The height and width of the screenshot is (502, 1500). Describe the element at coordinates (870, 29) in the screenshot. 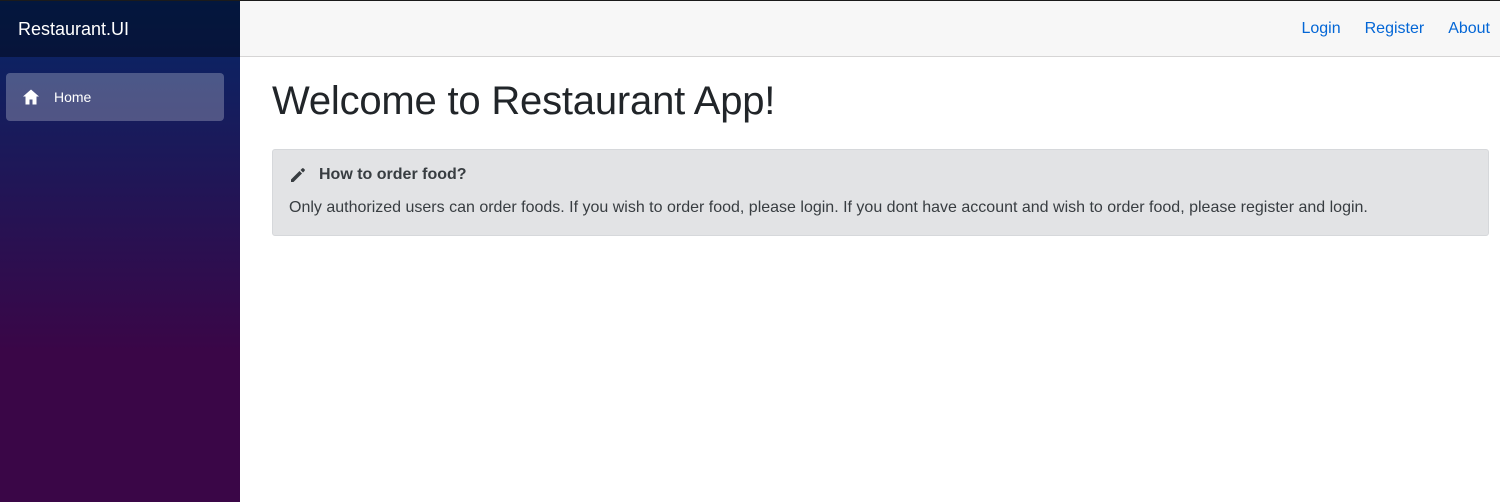

I see `top-bar: Login Register About` at that location.